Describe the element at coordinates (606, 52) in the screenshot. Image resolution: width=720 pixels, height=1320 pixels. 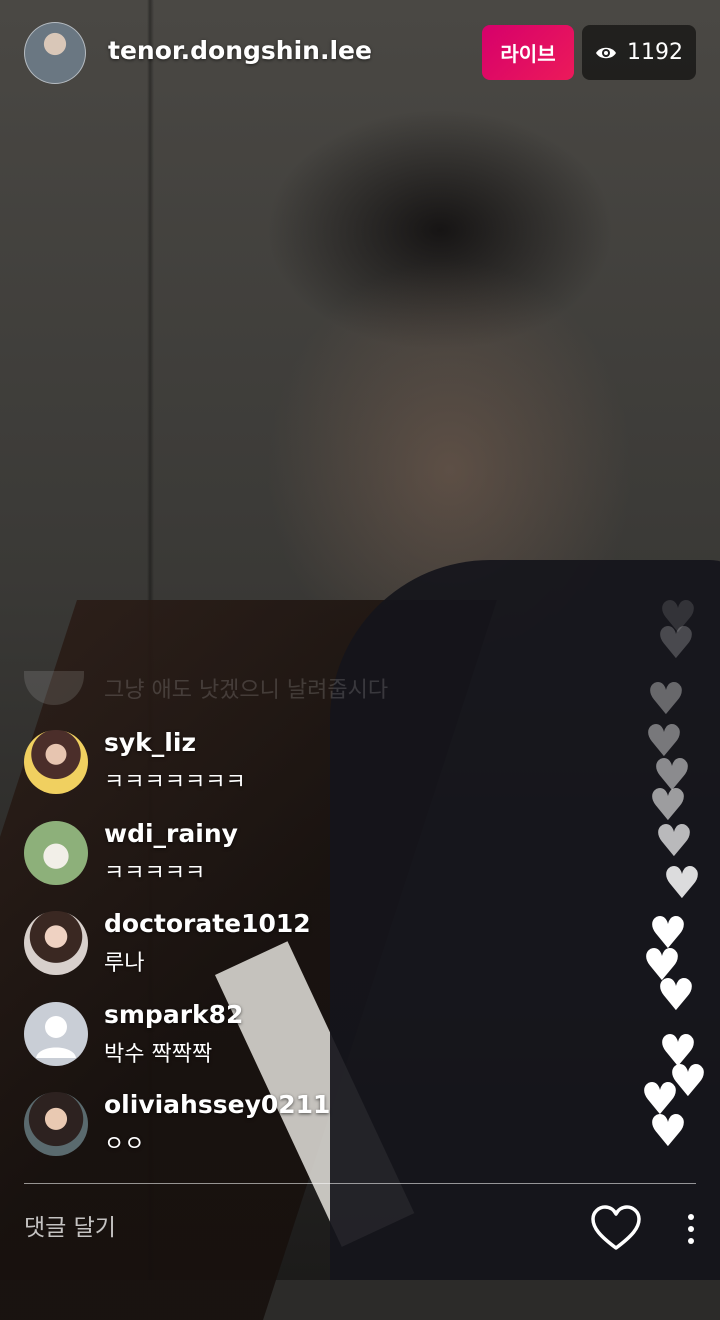
I see `eye-icon` at that location.